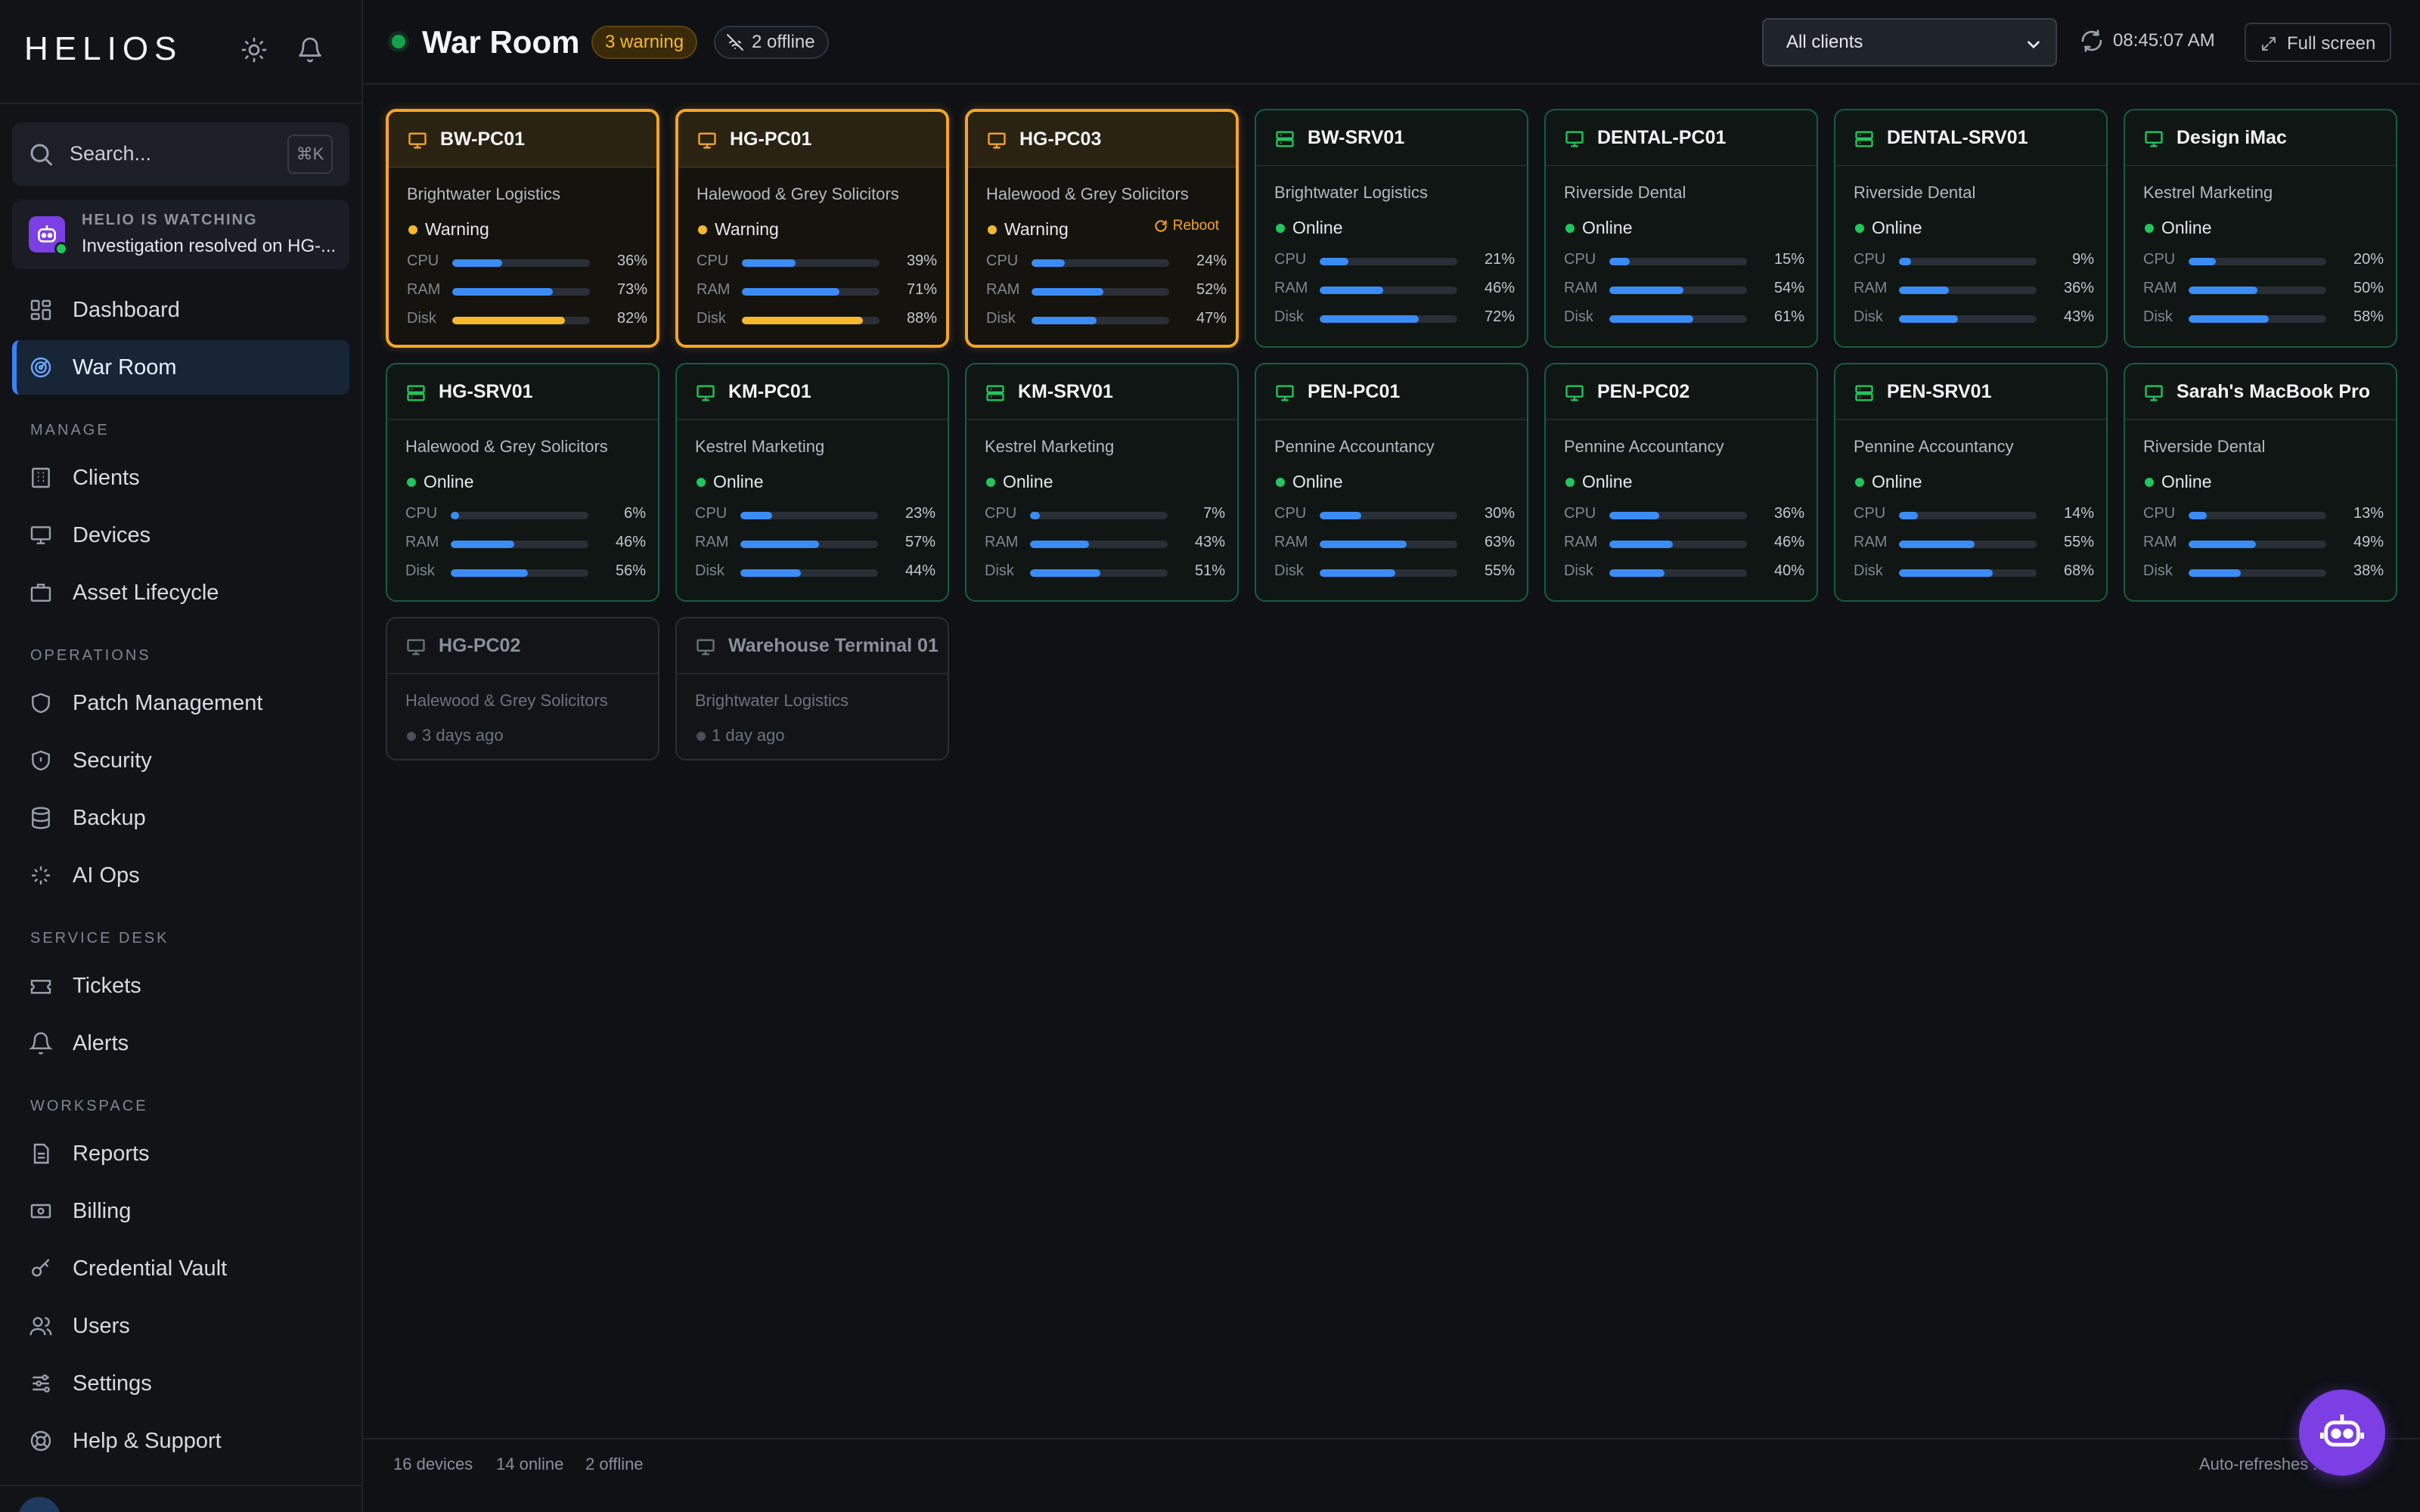 The image size is (2420, 1512). Describe the element at coordinates (180, 535) in the screenshot. I see `nav-devices: Devices` at that location.